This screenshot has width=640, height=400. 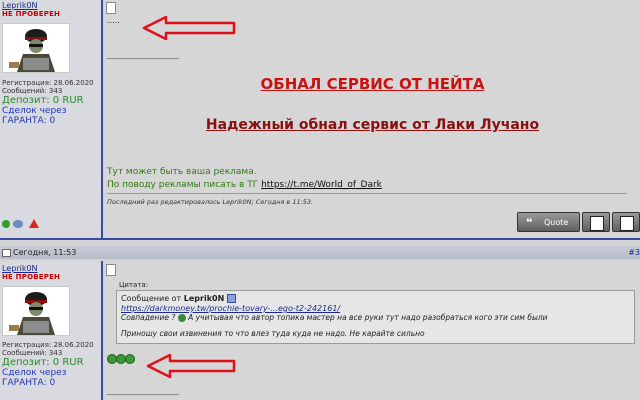 I want to click on post1-author-link: Leprik0N, so click(x=20, y=5).